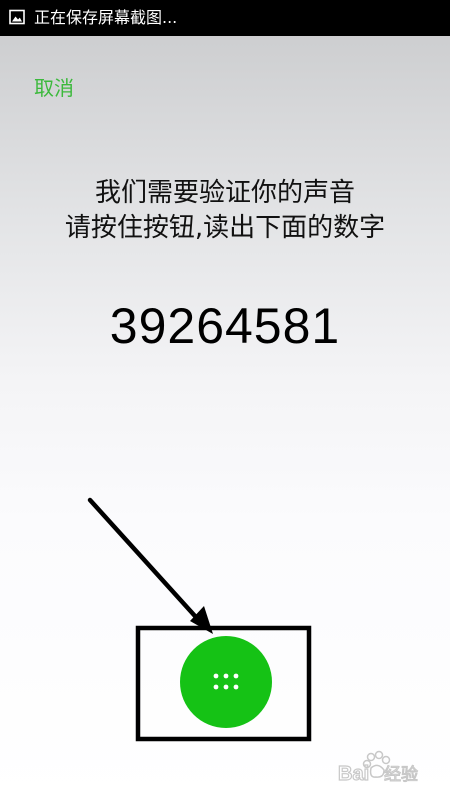 This screenshot has height=800, width=450. What do you see at coordinates (147, 563) in the screenshot?
I see `annotation-arrow` at bounding box center [147, 563].